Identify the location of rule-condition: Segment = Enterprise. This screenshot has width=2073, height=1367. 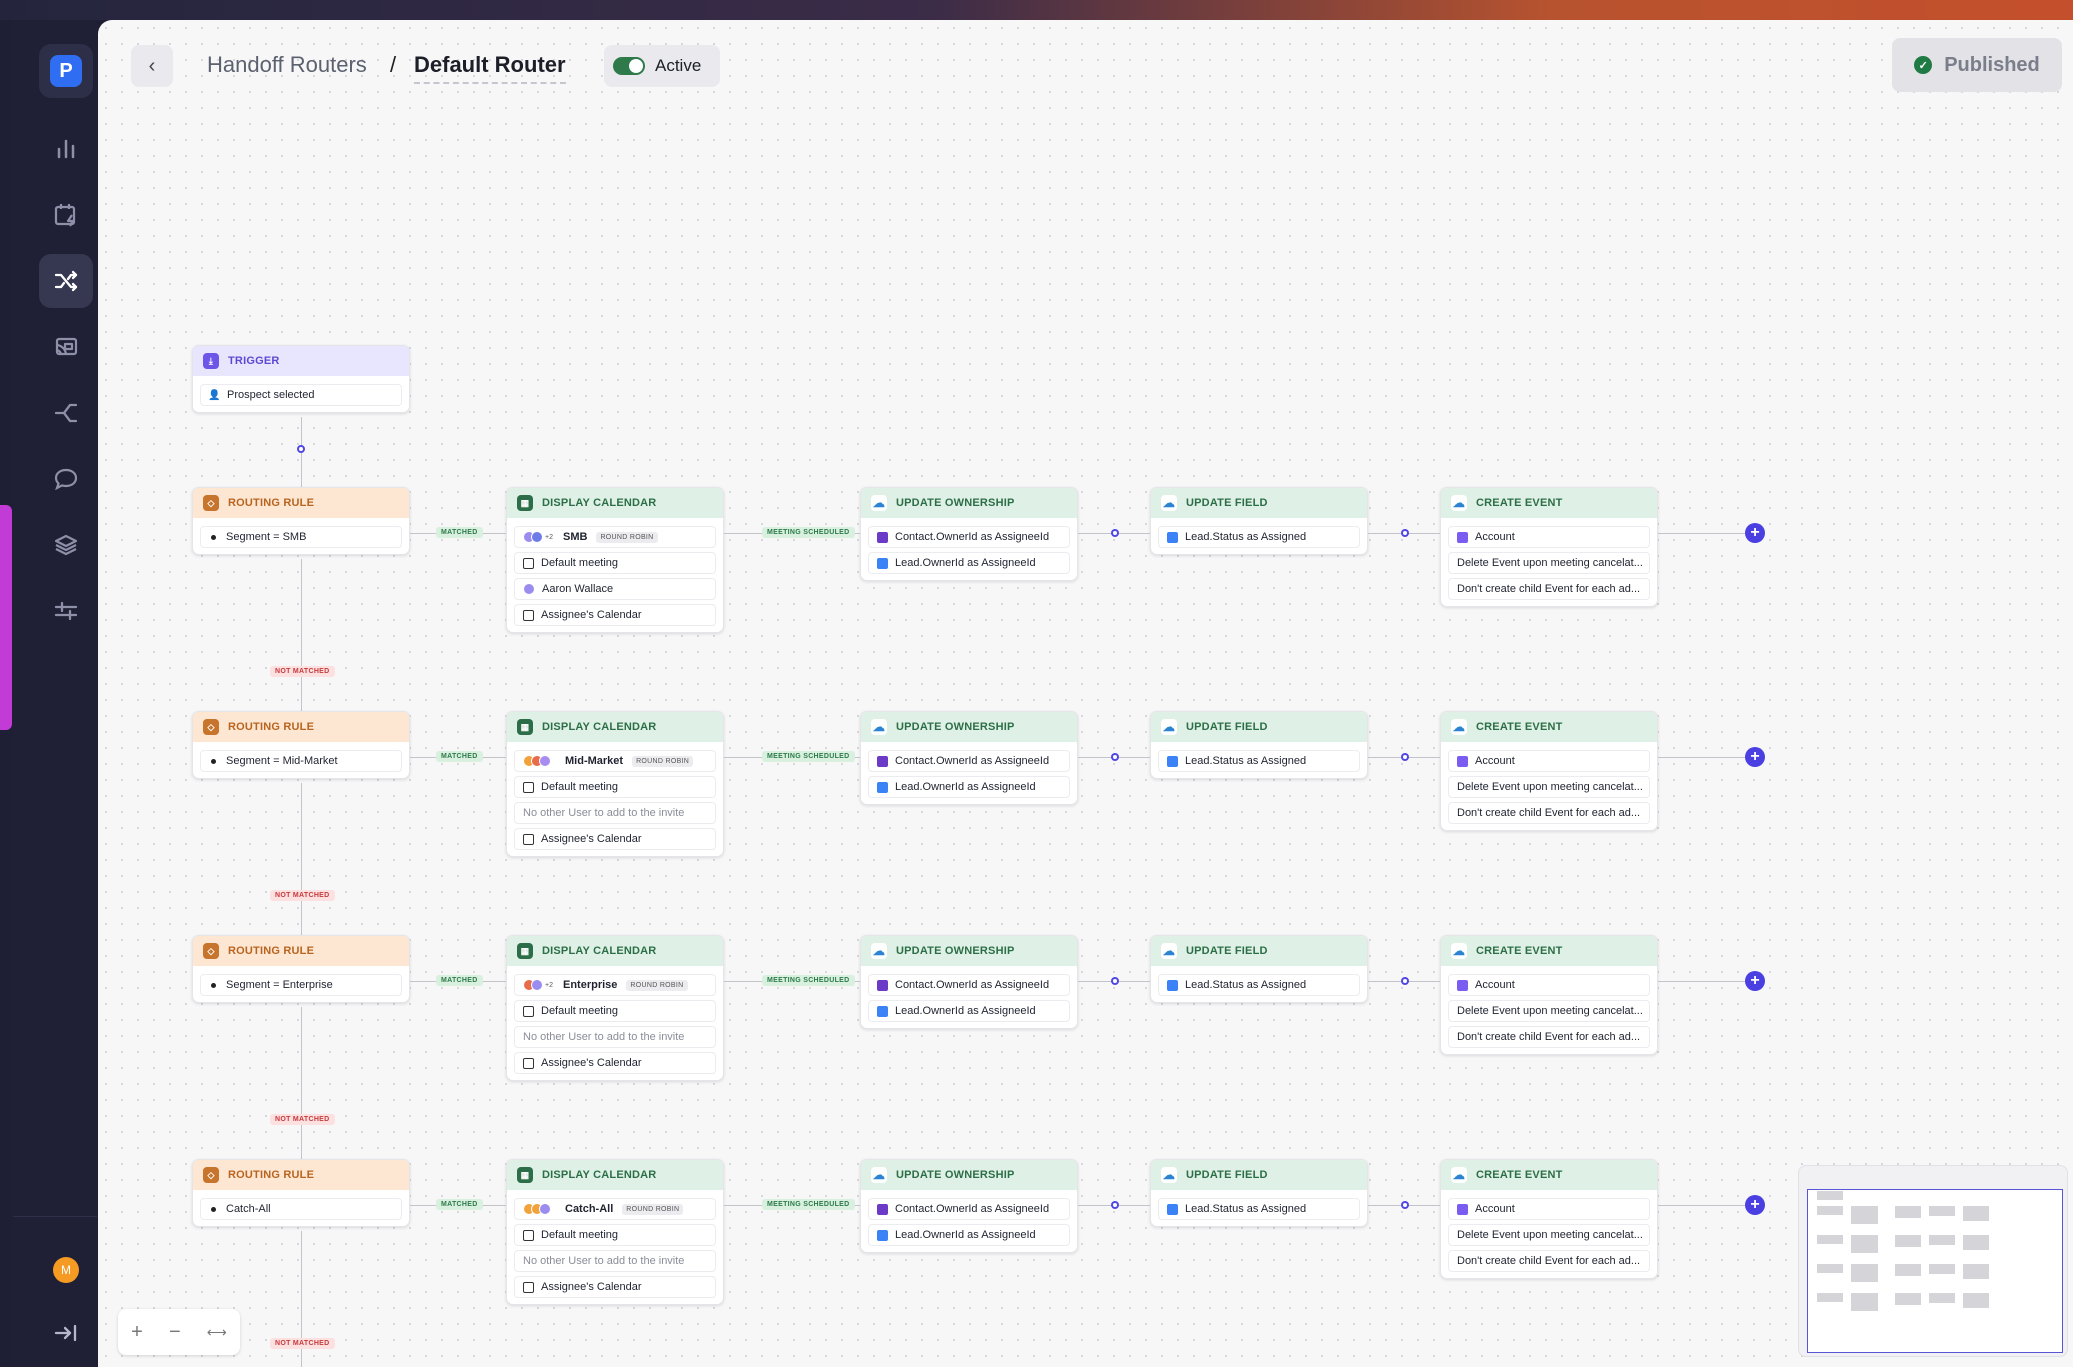
(301, 985).